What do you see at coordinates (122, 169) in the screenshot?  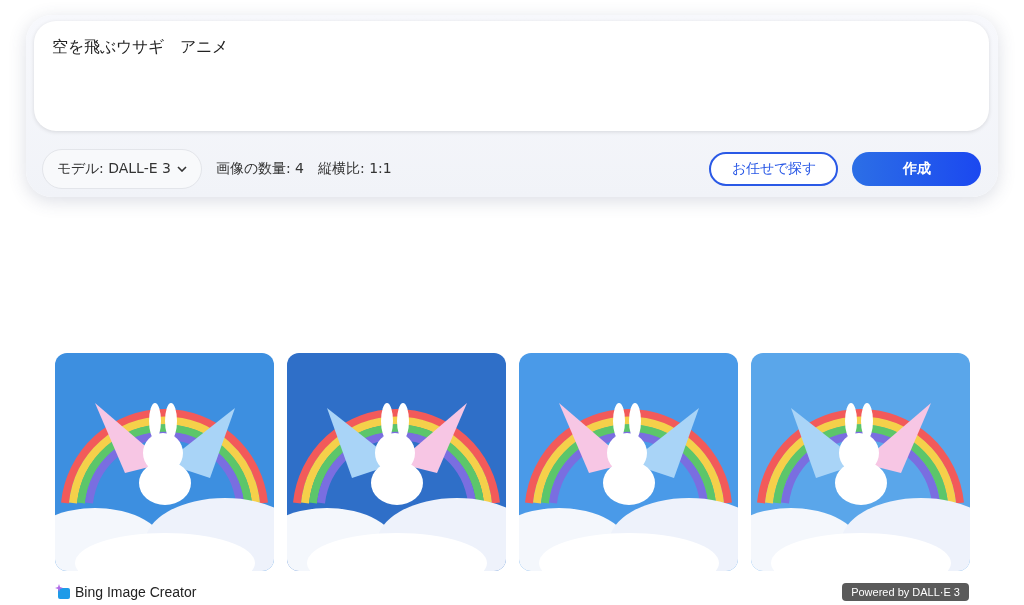 I see `model-dropdown: モデル: DALL-E 3` at bounding box center [122, 169].